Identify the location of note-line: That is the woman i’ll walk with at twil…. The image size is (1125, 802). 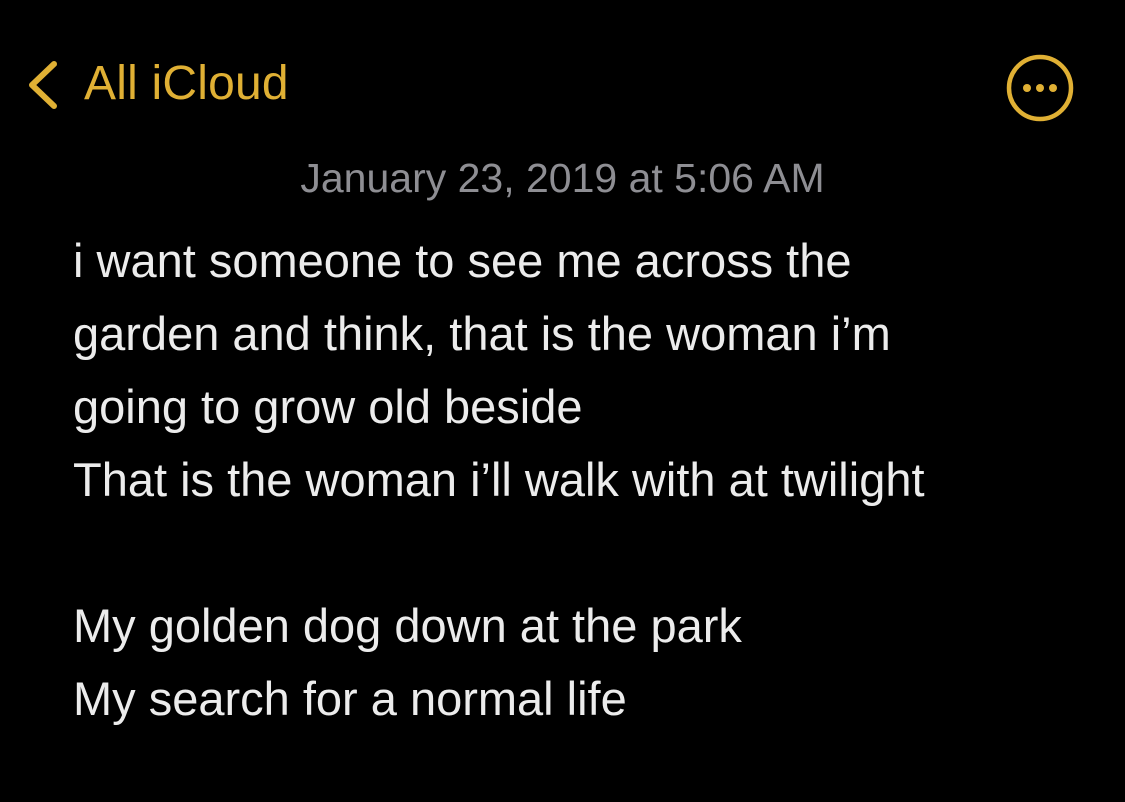
(499, 479).